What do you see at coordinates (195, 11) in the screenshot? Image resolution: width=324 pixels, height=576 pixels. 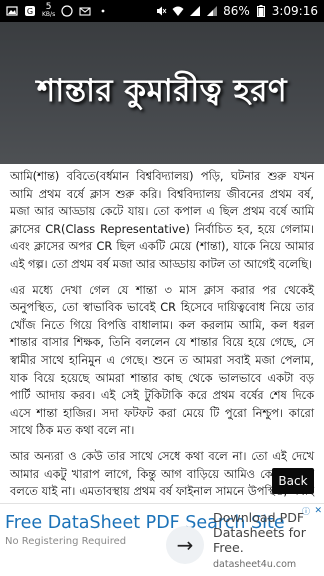 I see `signal-icon` at bounding box center [195, 11].